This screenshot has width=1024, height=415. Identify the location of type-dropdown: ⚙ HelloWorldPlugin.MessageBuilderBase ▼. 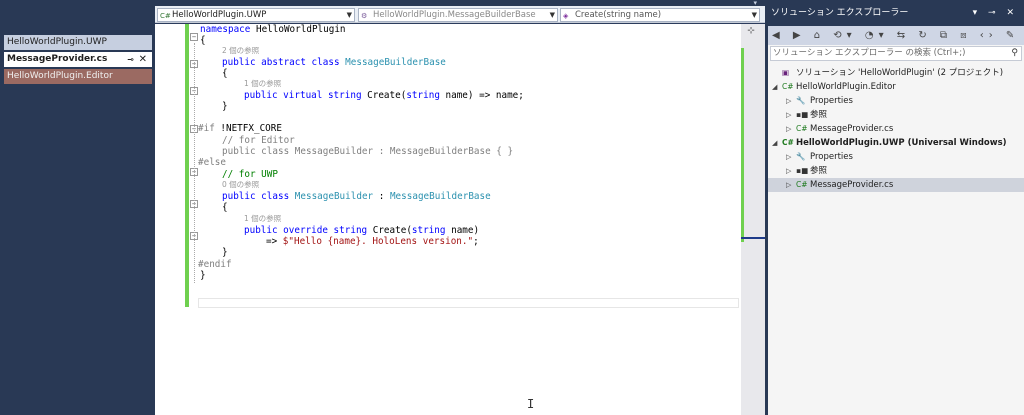
(458, 15).